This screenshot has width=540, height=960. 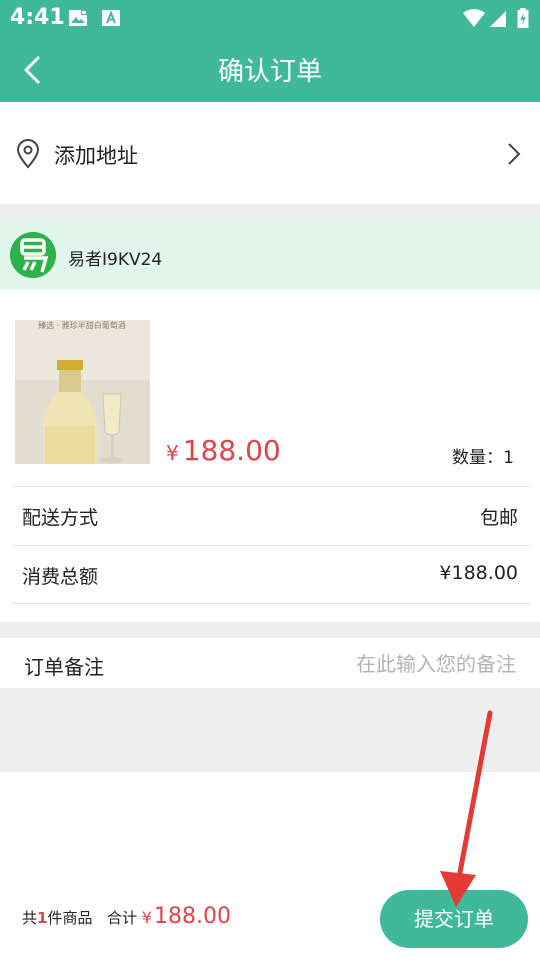 I want to click on signal-icon, so click(x=498, y=19).